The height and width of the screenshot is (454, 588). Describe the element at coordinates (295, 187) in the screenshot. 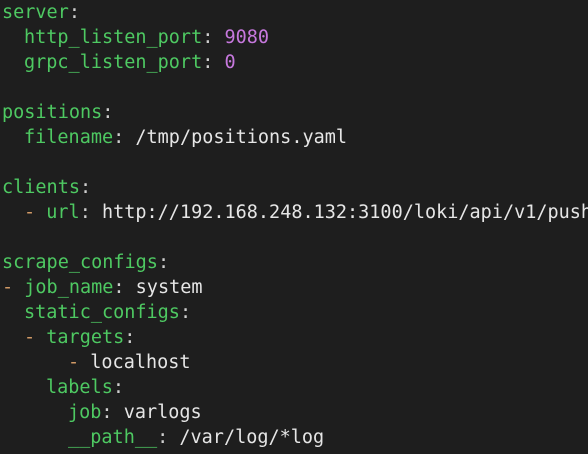

I see `line-clients: clients:` at that location.